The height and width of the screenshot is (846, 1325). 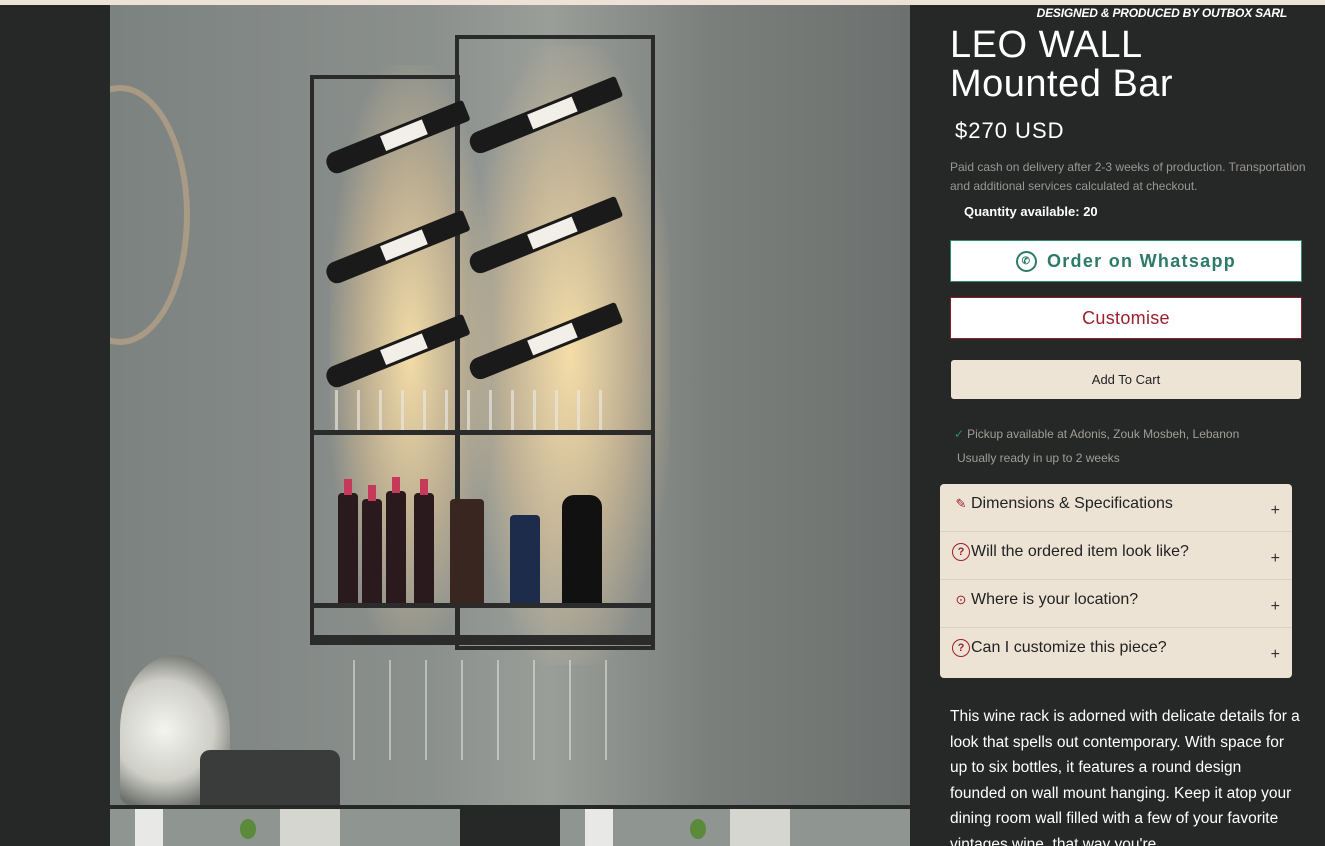 What do you see at coordinates (150, 215) in the screenshot?
I see `wall-decor` at bounding box center [150, 215].